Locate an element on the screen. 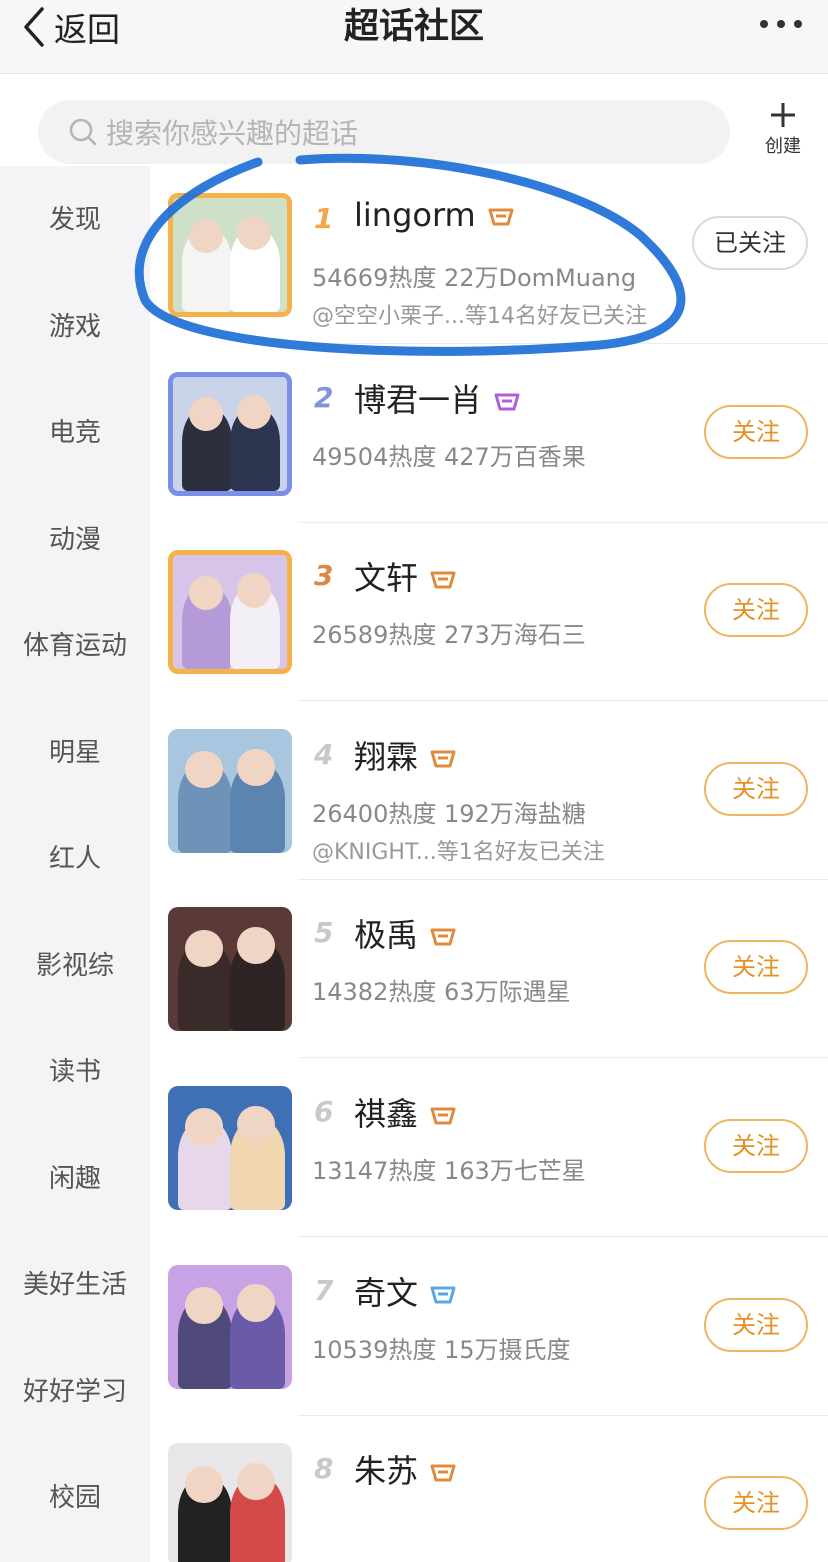 The width and height of the screenshot is (828, 1562). topic-name-label: 朱苏 is located at coordinates (386, 1471).